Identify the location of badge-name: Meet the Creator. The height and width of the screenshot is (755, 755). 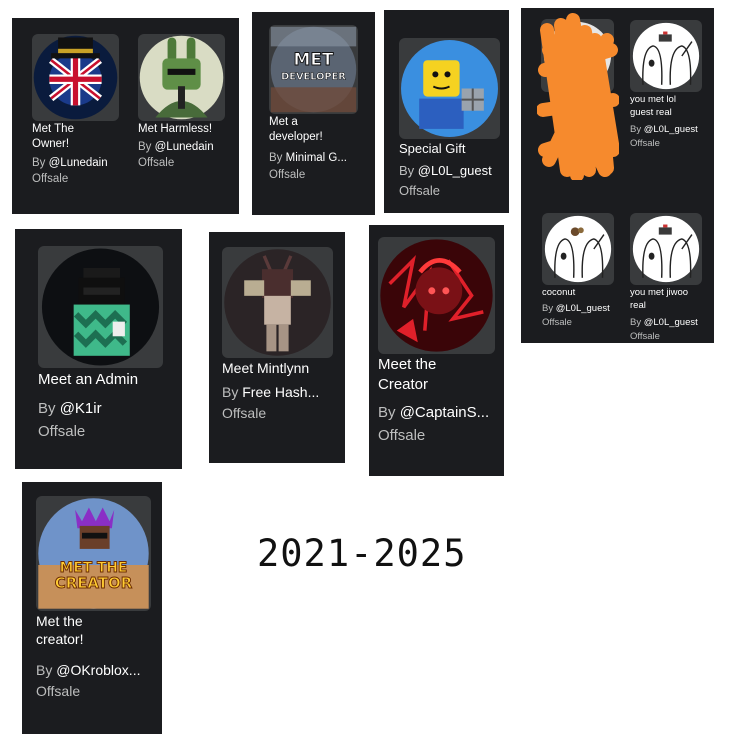
(407, 374).